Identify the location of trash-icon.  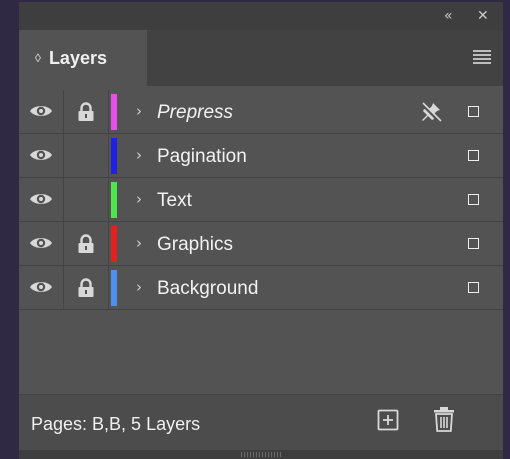
(444, 422).